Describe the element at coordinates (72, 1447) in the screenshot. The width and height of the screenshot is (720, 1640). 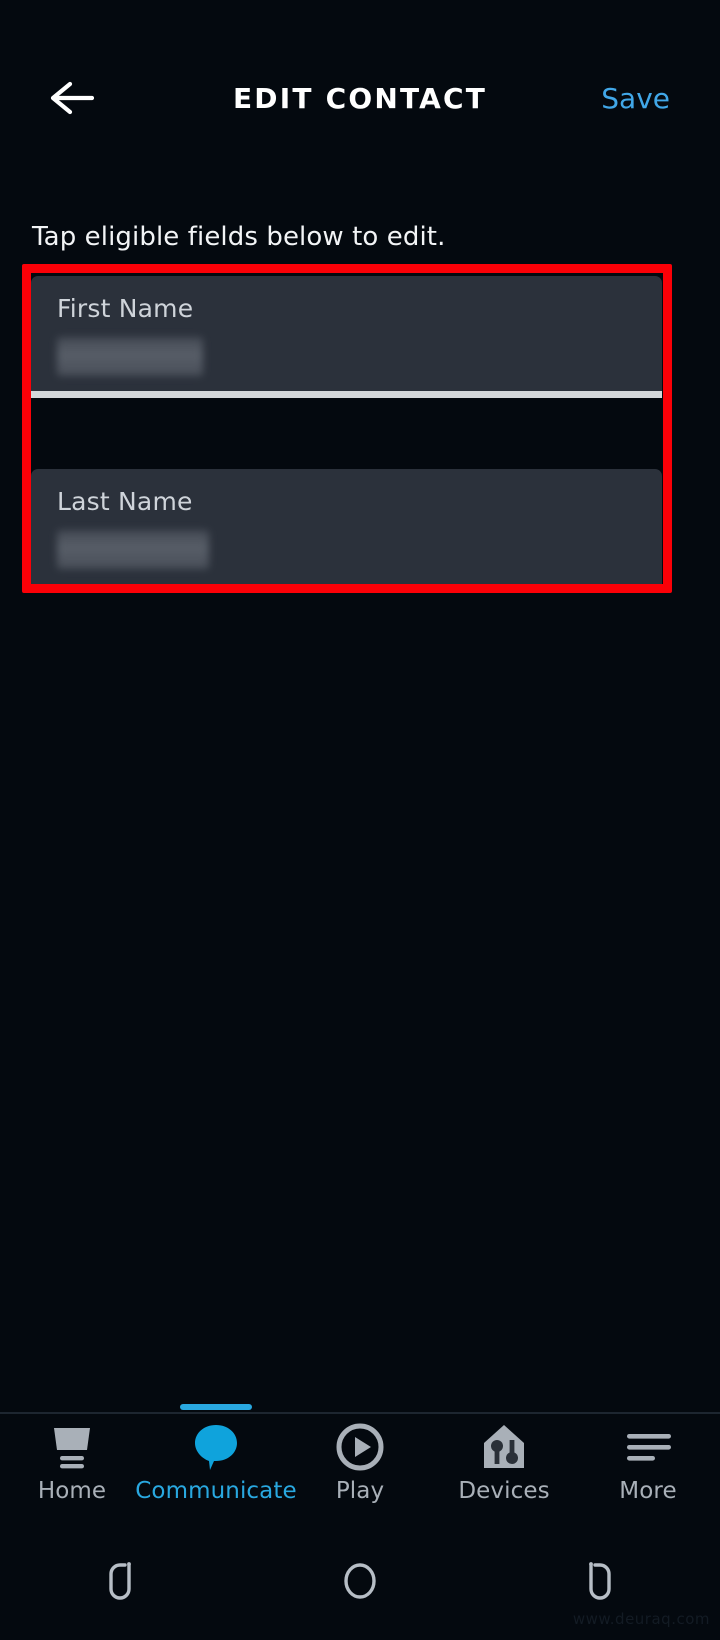
I see `monitor-icon` at that location.